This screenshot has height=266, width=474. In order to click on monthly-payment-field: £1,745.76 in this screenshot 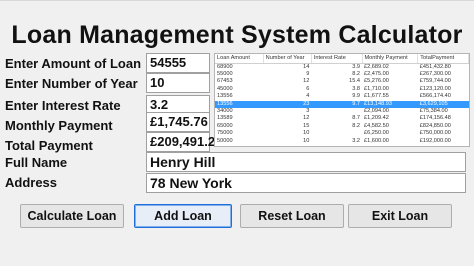, I will do `click(178, 122)`.